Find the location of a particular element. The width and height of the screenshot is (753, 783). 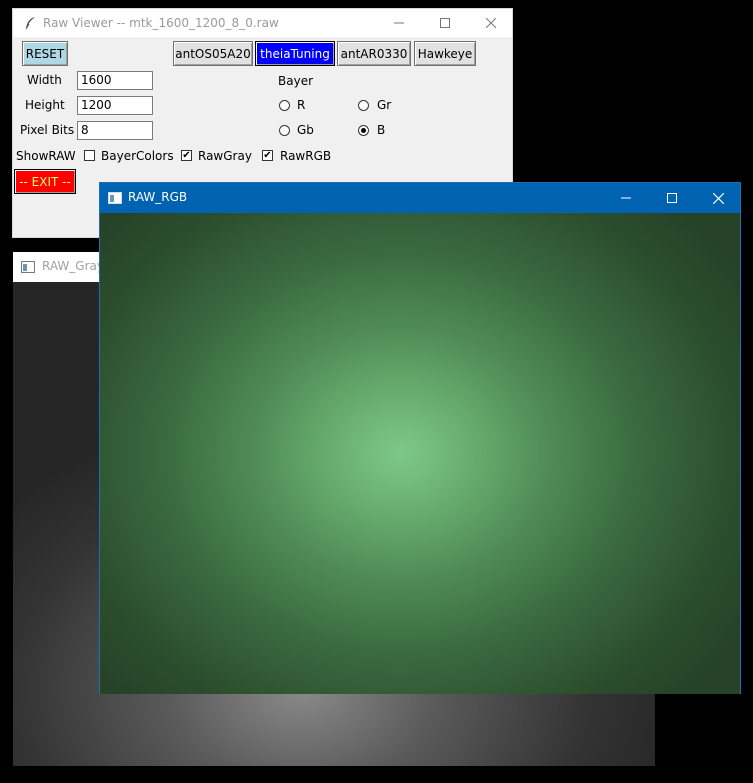

bayer-gb-label: Gb is located at coordinates (305, 130).